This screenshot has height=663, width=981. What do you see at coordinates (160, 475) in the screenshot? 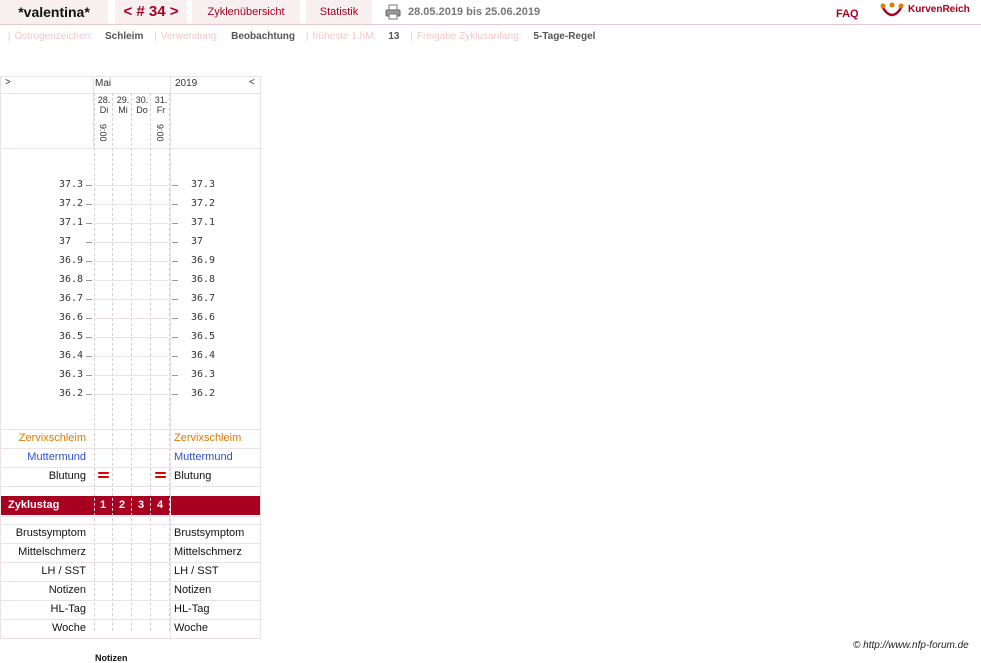
I see `bleeding-marker` at bounding box center [160, 475].